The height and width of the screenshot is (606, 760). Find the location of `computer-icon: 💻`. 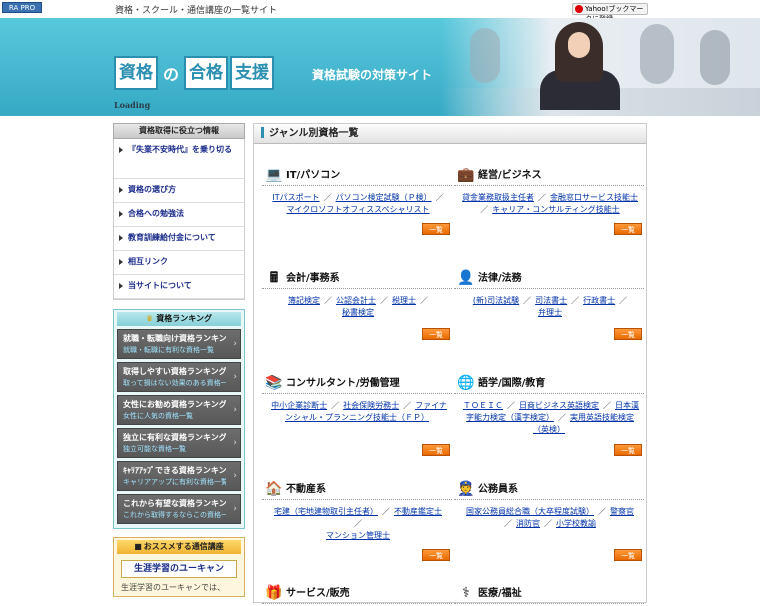

computer-icon: 💻 is located at coordinates (274, 175).